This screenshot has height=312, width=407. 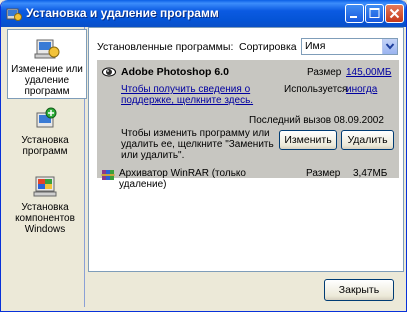 I want to click on photoshop-eye-icon, so click(x=109, y=72).